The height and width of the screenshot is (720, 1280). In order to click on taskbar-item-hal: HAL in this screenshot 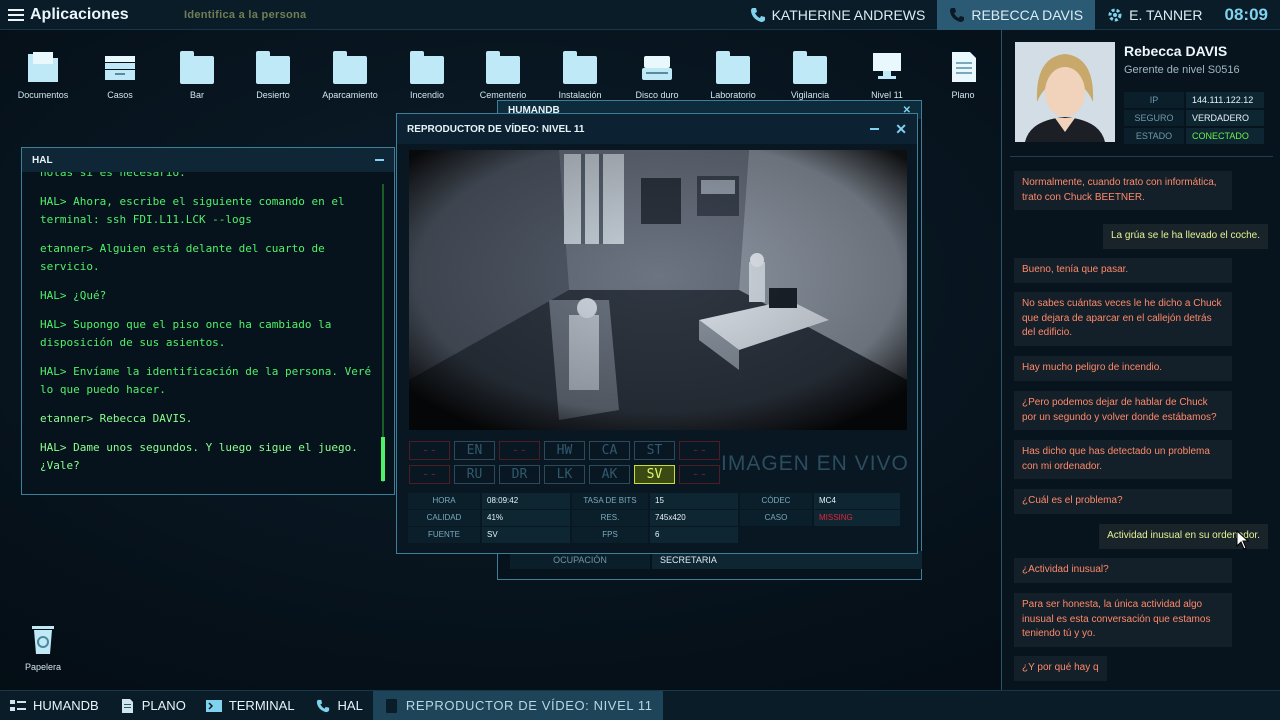, I will do `click(339, 705)`.